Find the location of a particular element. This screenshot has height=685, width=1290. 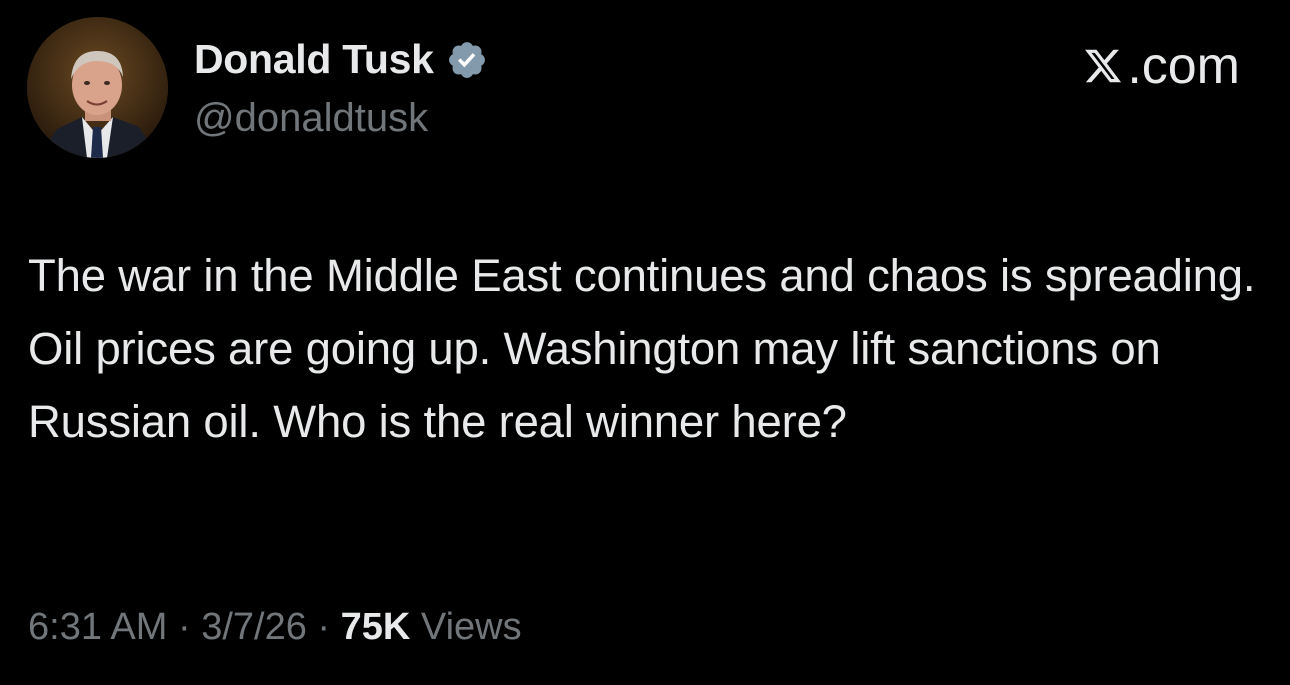

x-logo-icon is located at coordinates (1103, 66).